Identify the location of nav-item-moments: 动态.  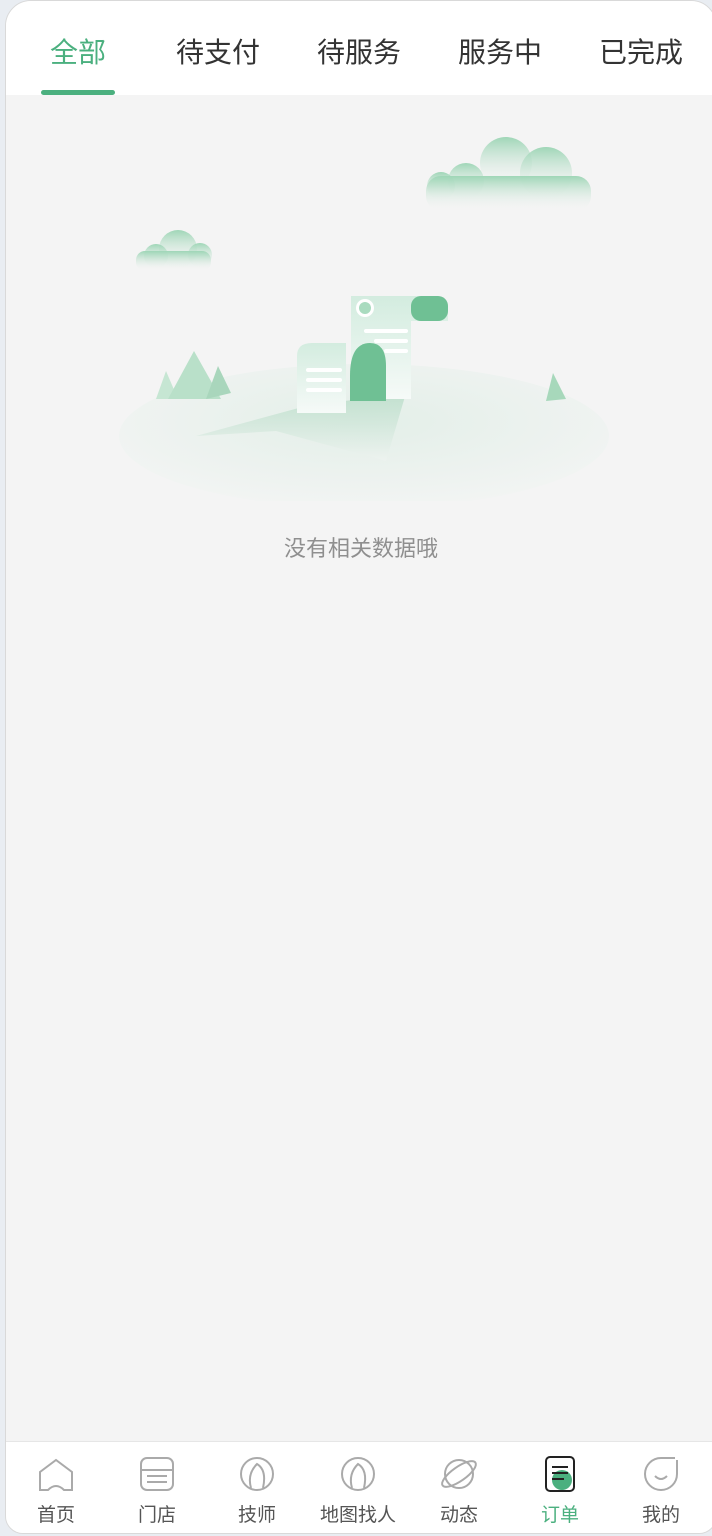
(459, 1487).